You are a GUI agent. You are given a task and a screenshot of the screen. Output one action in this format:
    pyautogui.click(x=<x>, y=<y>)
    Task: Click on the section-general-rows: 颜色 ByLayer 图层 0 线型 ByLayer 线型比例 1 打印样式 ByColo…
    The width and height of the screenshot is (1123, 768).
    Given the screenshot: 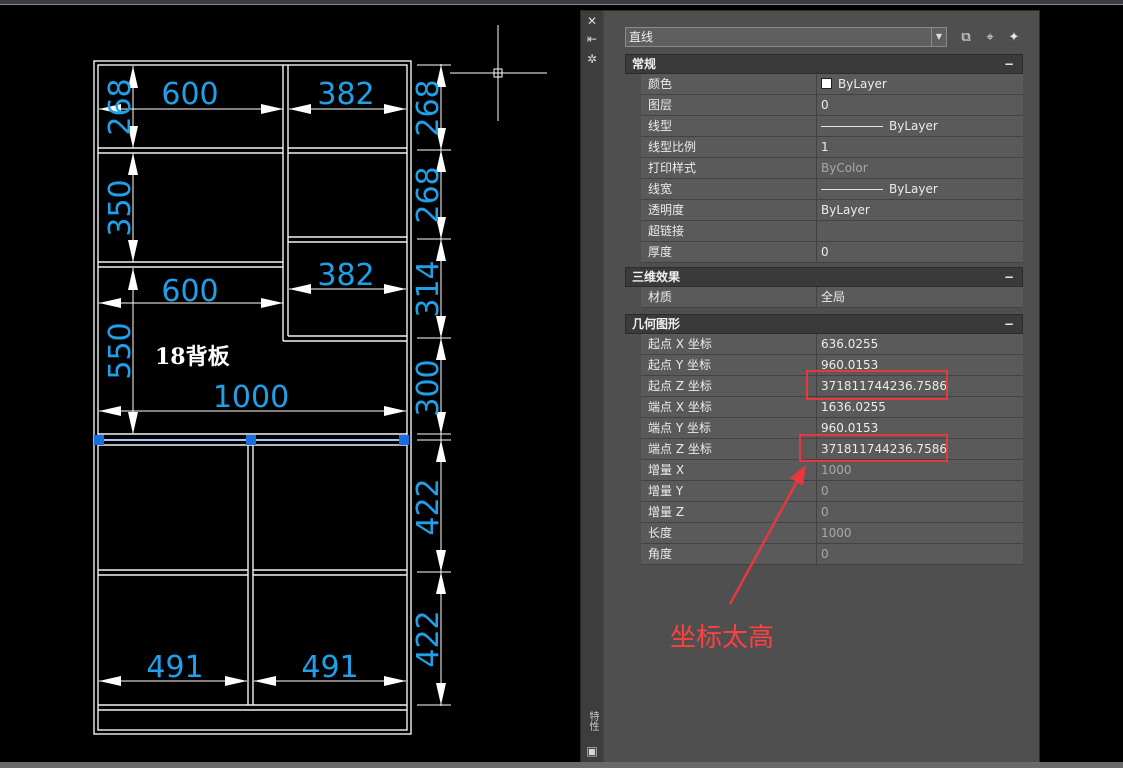 What is the action you would take?
    pyautogui.click(x=832, y=168)
    